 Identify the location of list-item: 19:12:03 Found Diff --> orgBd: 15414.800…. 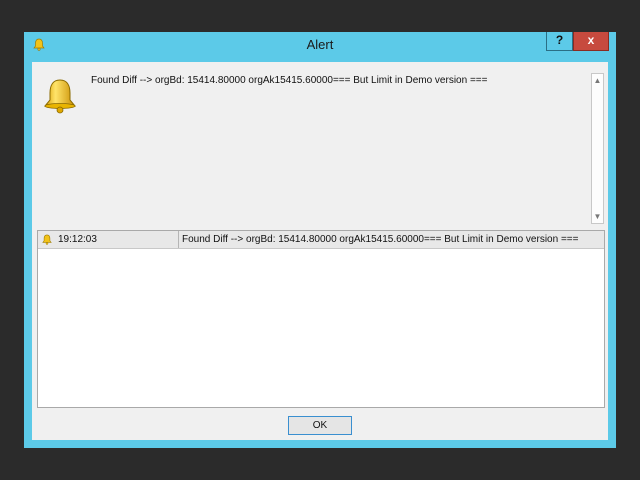
(321, 240).